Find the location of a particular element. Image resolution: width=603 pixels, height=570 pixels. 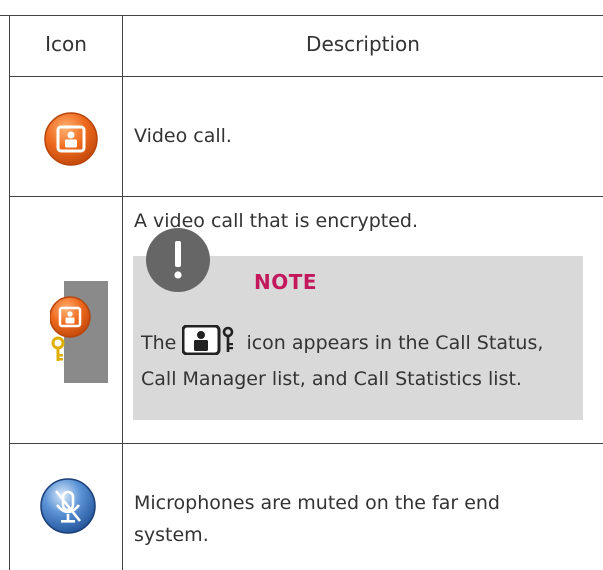

encrypted-call-inline-icon is located at coordinates (210, 340).